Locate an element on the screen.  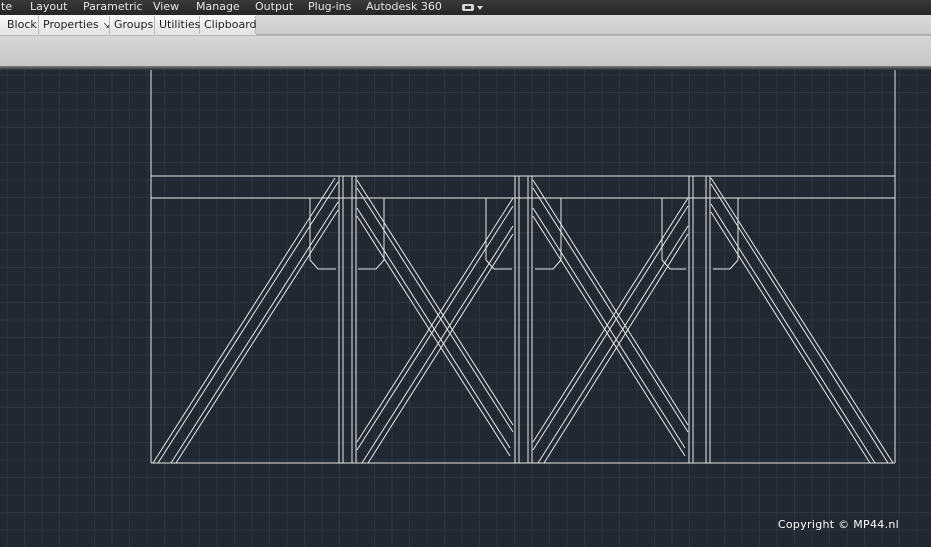
brace-bay2-down-d is located at coordinates (433, 336).